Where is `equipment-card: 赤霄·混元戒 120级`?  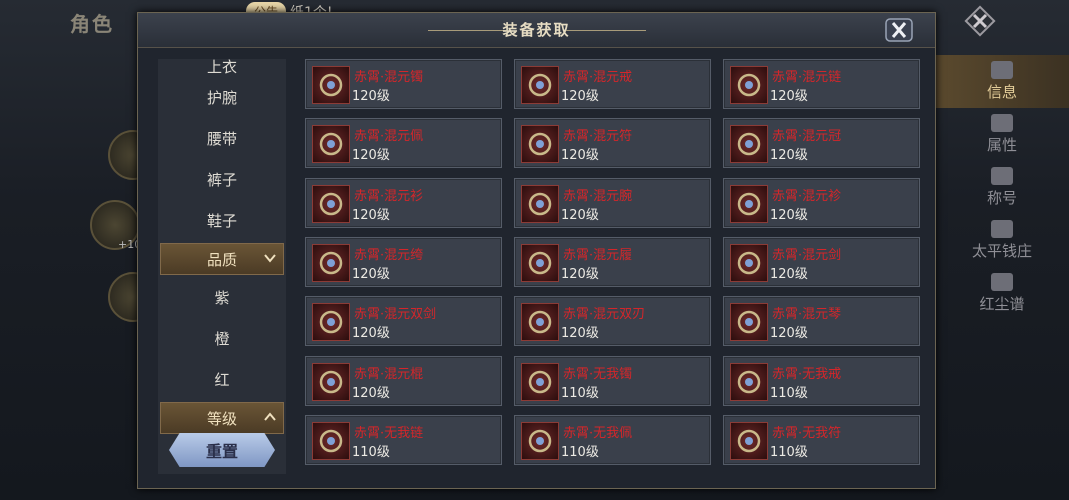 equipment-card: 赤霄·混元戒 120级 is located at coordinates (612, 84).